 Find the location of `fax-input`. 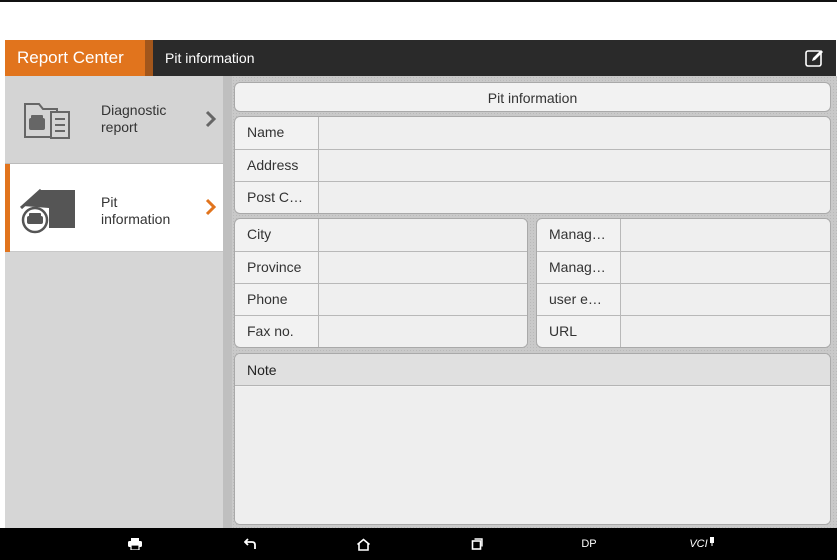

fax-input is located at coordinates (423, 331).